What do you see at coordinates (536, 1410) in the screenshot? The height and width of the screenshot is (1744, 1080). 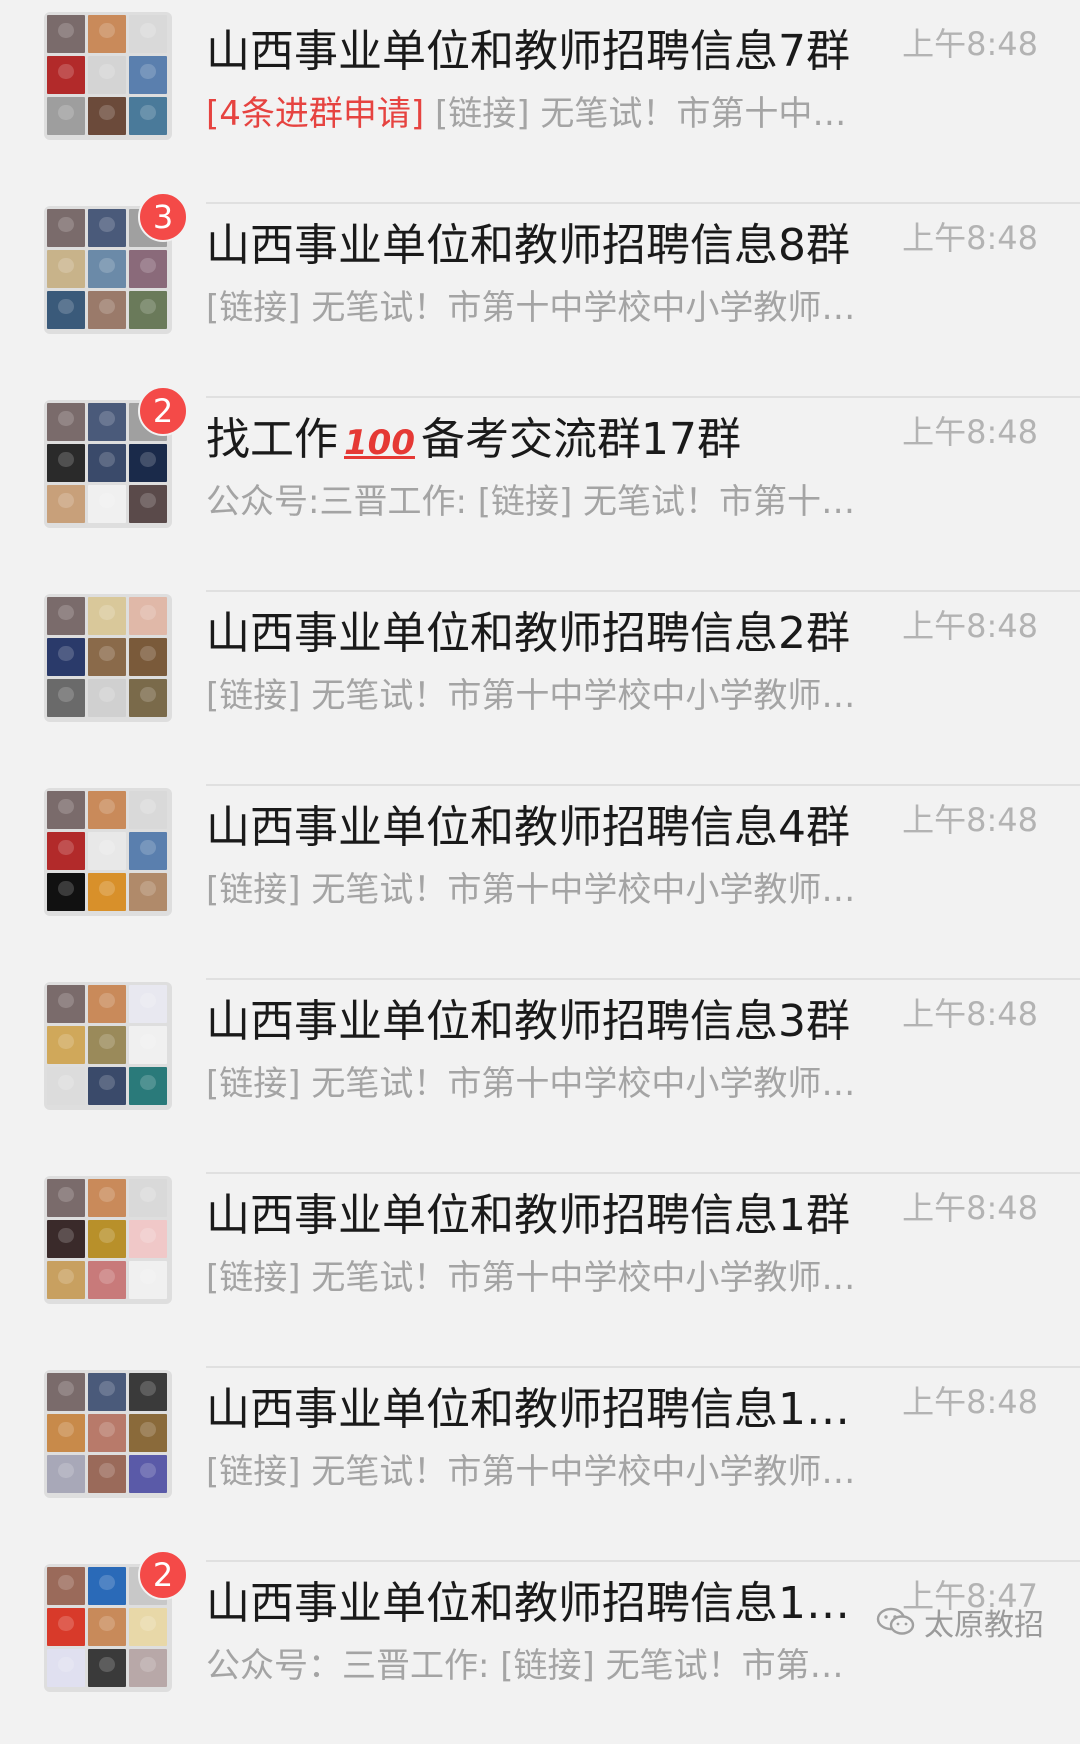 I see `chat-title: 山西事业单位和教师招聘信息10群` at bounding box center [536, 1410].